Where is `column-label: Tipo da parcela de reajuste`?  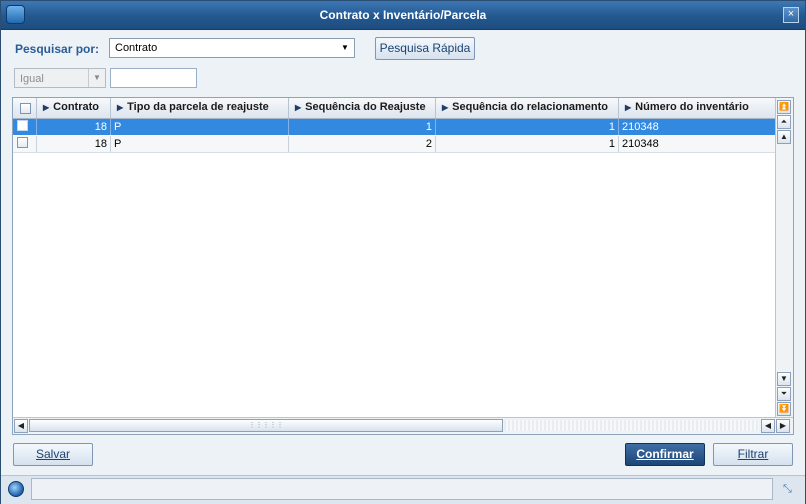 column-label: Tipo da parcela de reajuste is located at coordinates (198, 107).